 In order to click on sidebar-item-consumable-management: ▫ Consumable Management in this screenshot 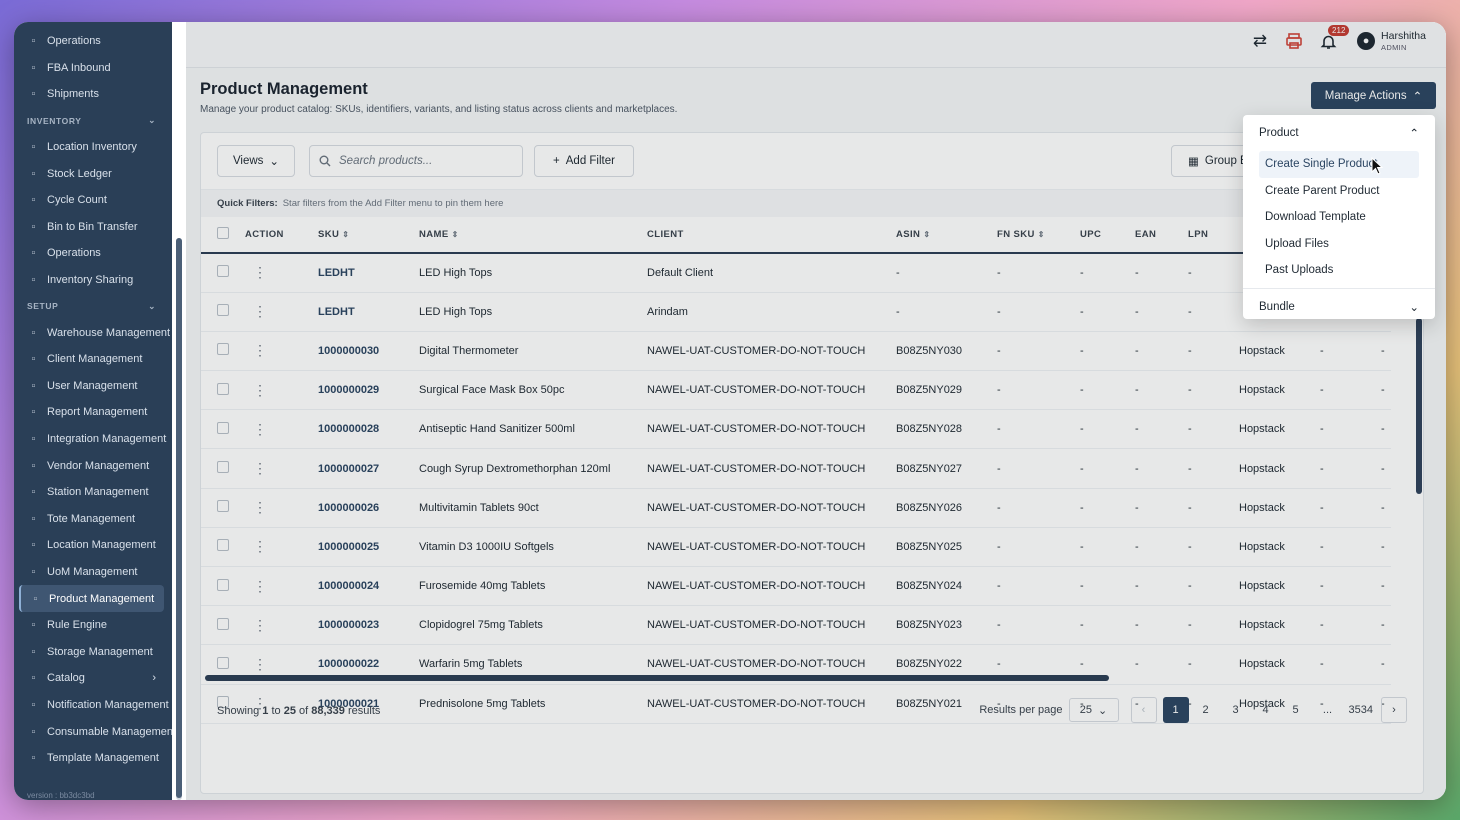, I will do `click(93, 731)`.